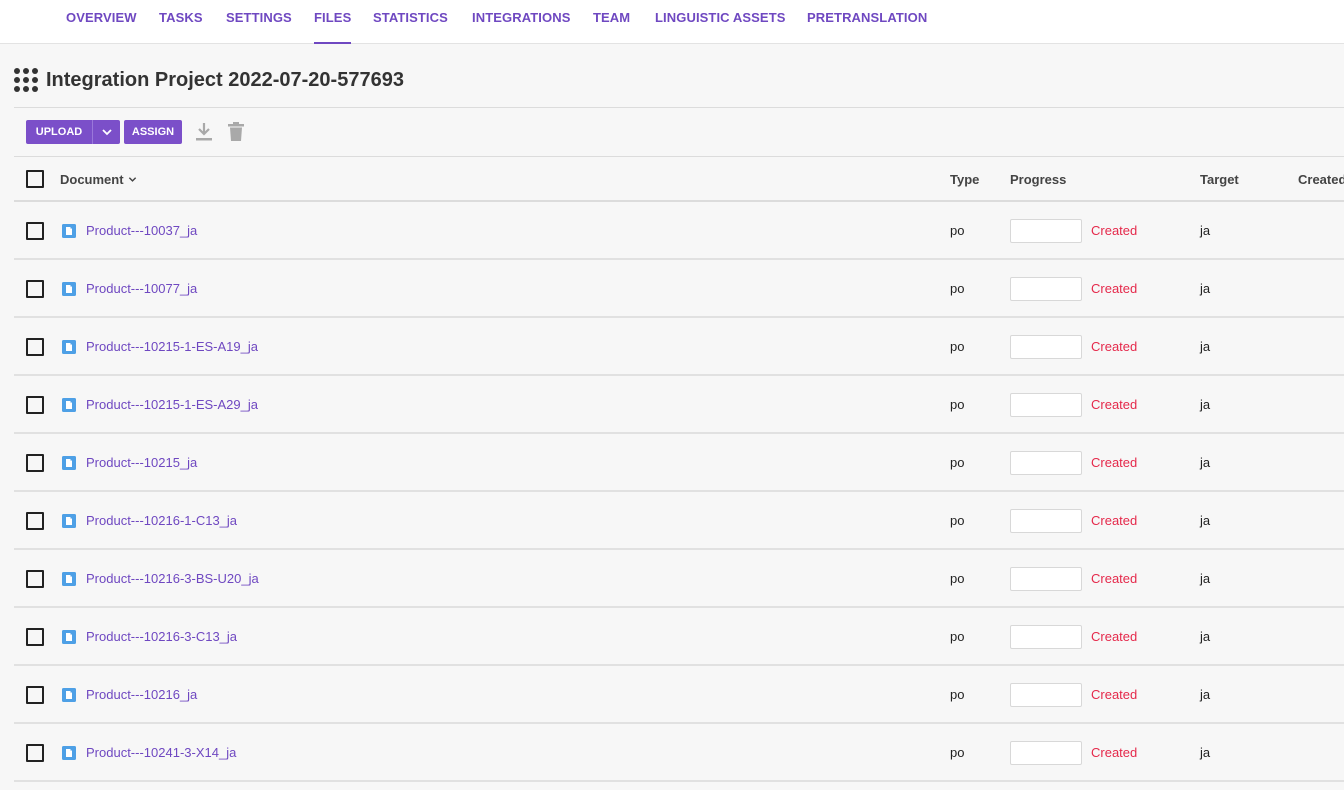 This screenshot has width=1344, height=790. I want to click on files-toolbar: UPLOAD ASSIGN, so click(136, 132).